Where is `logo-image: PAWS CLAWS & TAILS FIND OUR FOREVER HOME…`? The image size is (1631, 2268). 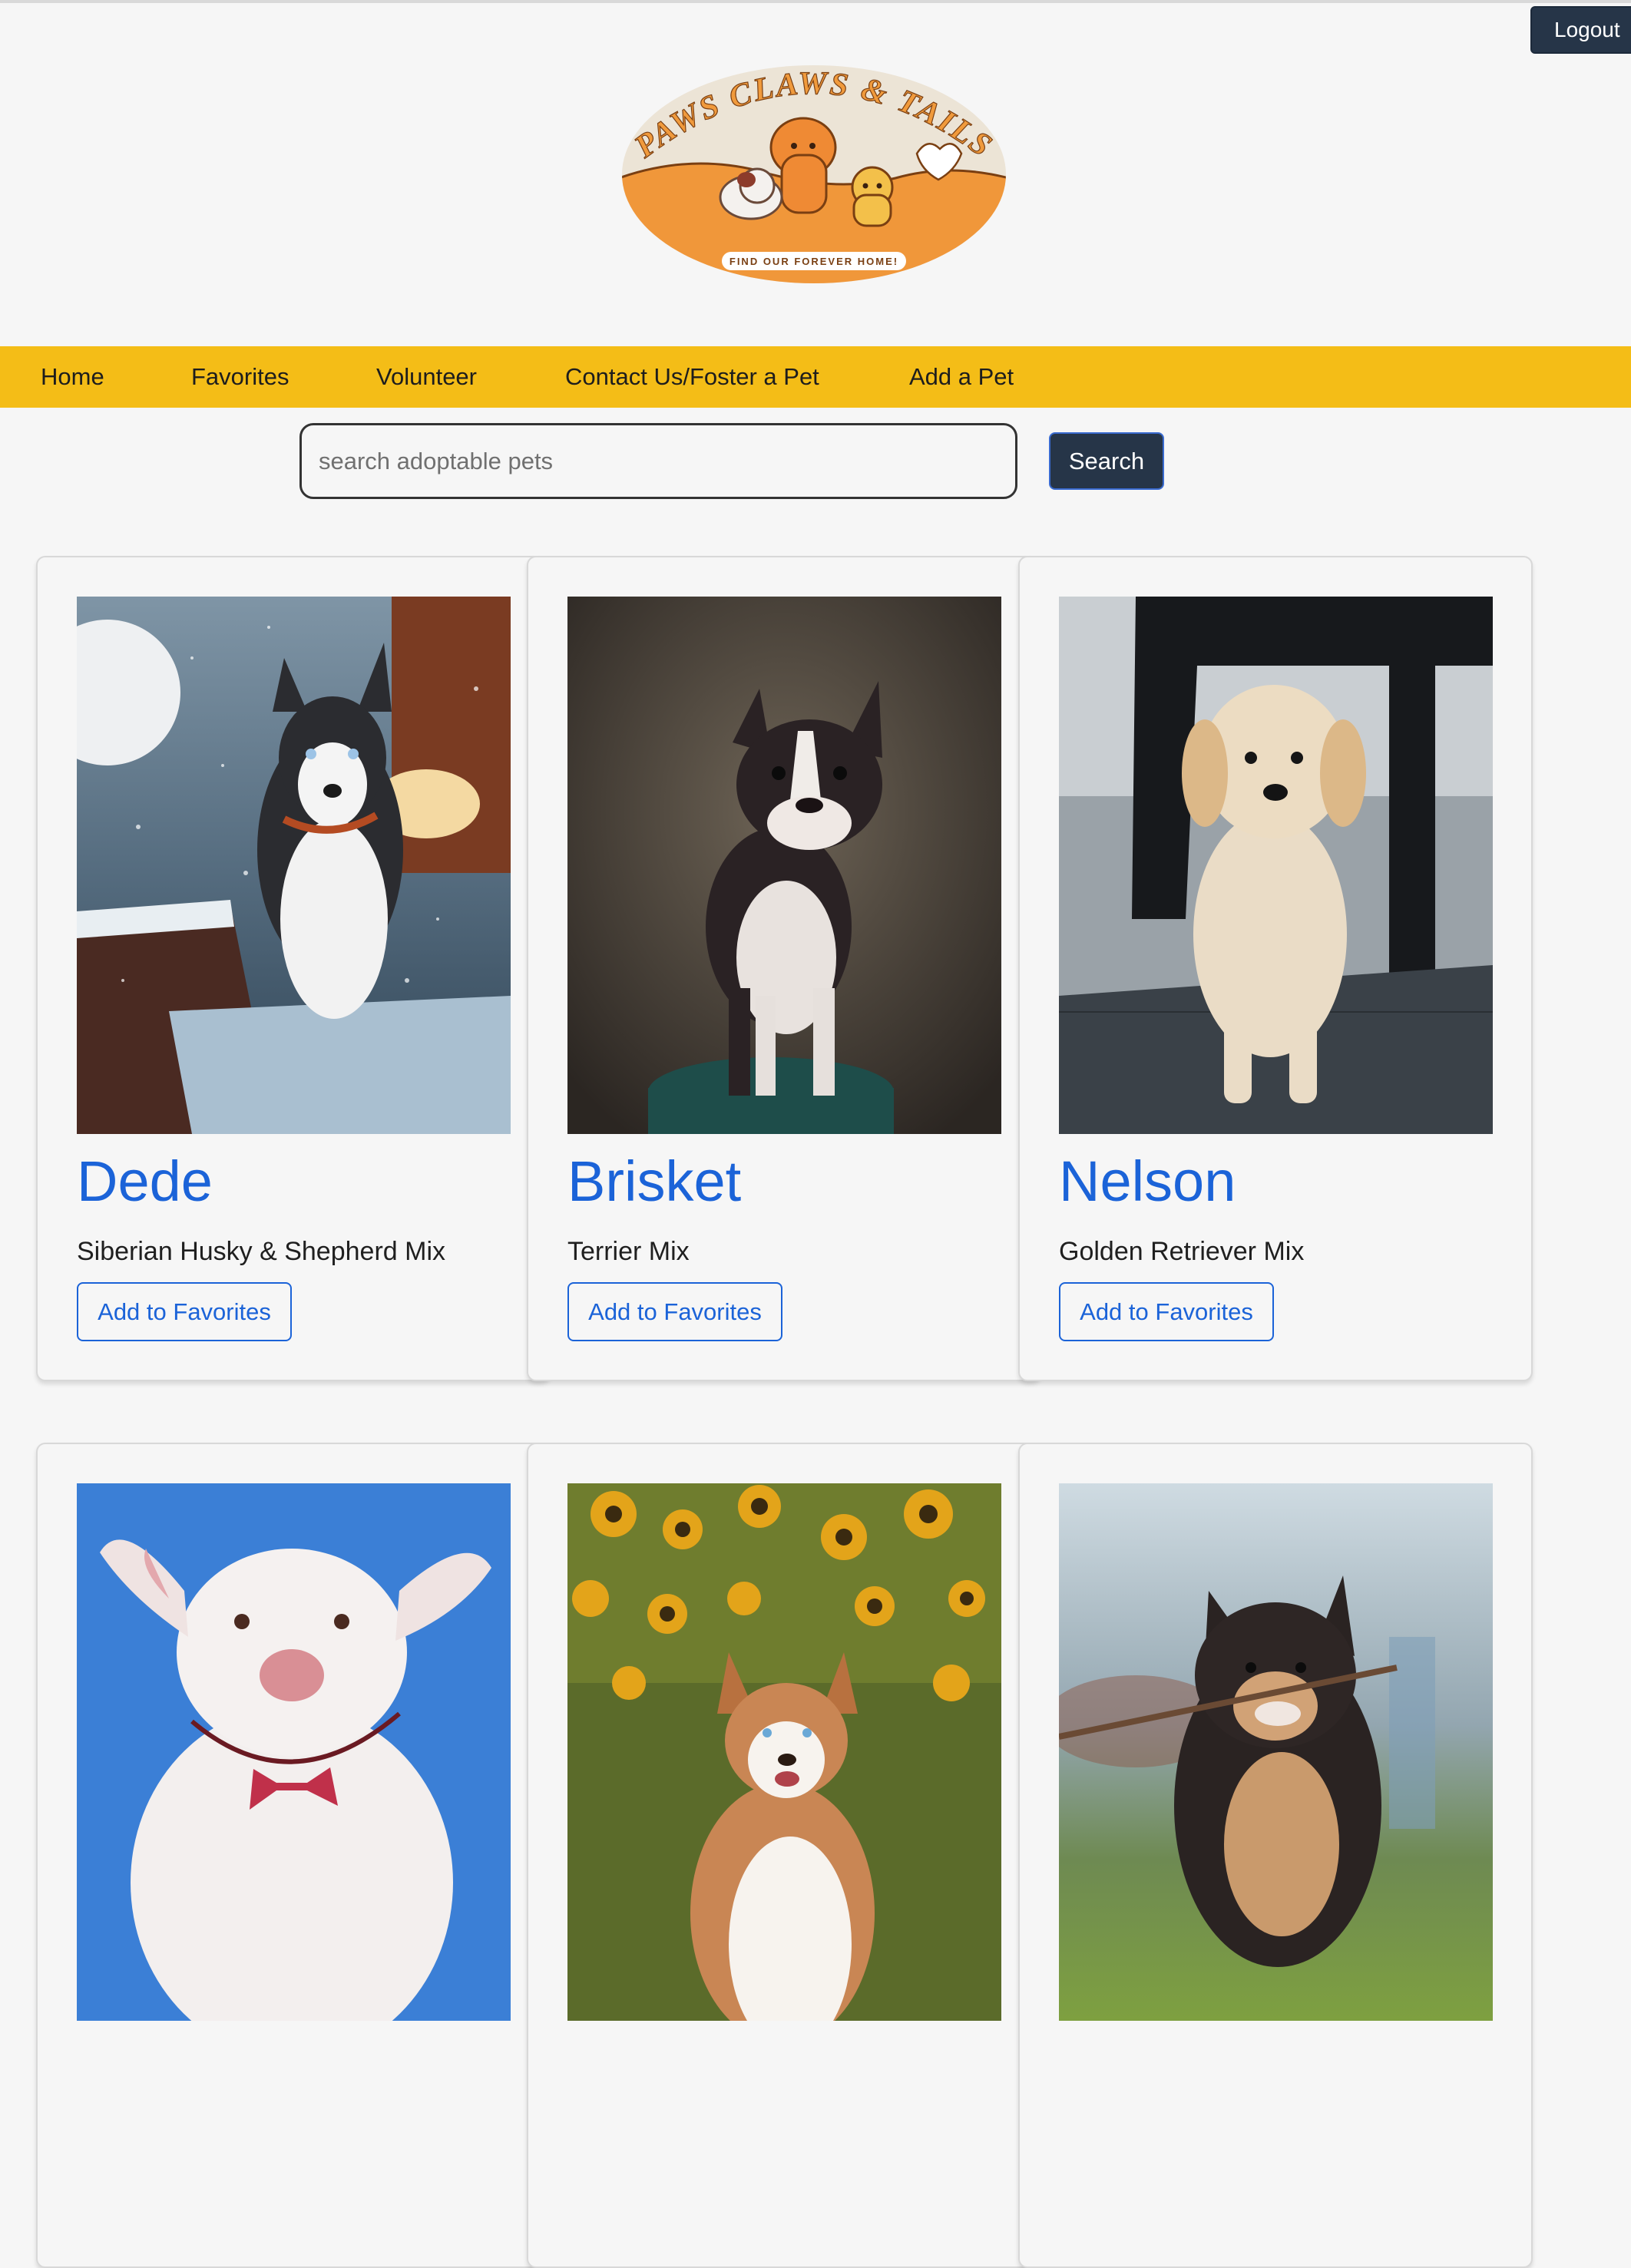 logo-image: PAWS CLAWS & TAILS FIND OUR FOREVER HOME… is located at coordinates (814, 174).